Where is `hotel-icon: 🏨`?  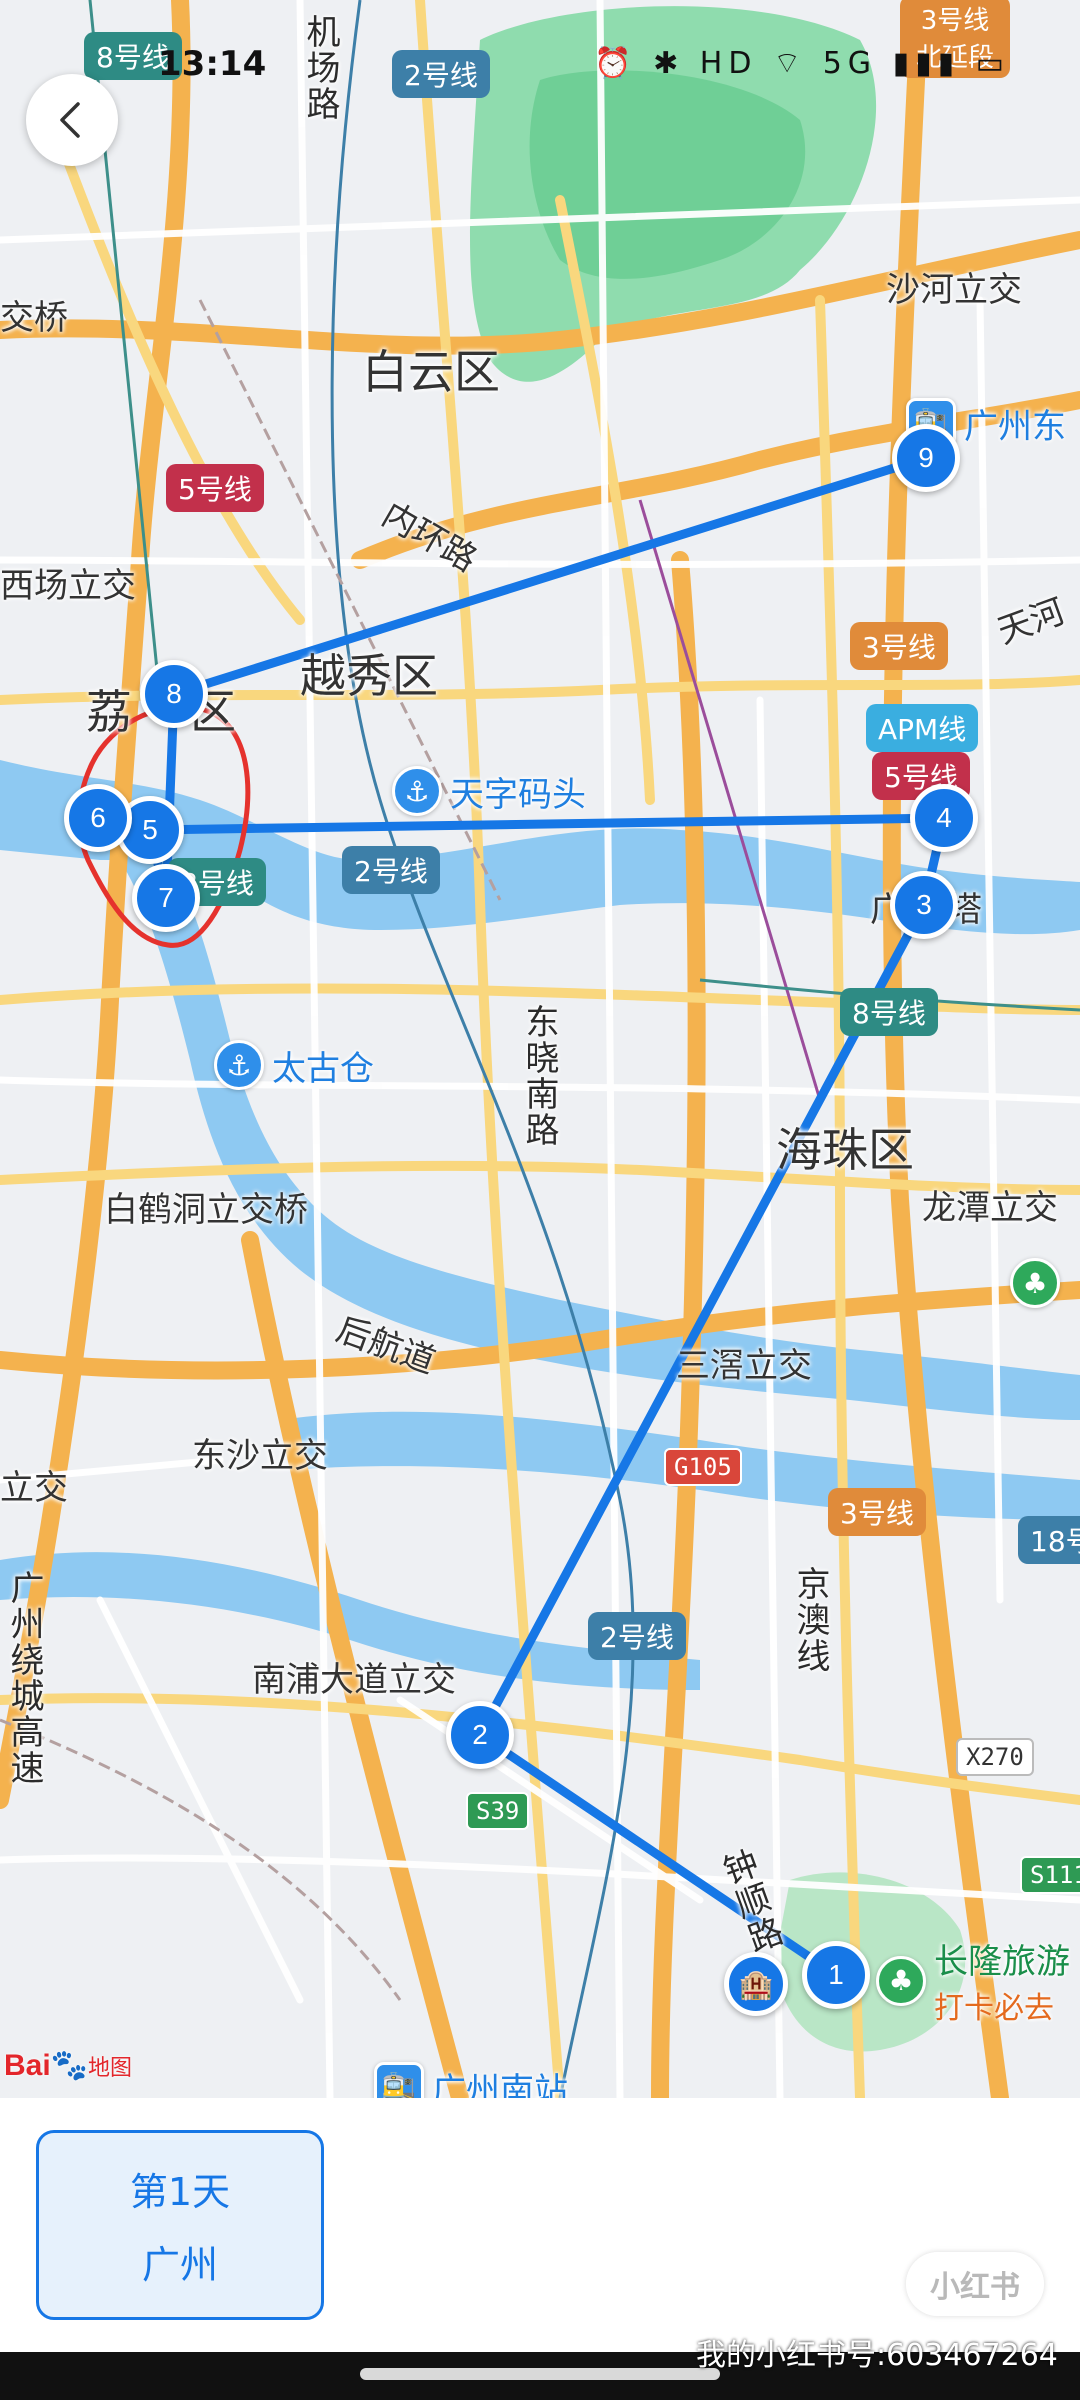 hotel-icon: 🏨 is located at coordinates (756, 1984).